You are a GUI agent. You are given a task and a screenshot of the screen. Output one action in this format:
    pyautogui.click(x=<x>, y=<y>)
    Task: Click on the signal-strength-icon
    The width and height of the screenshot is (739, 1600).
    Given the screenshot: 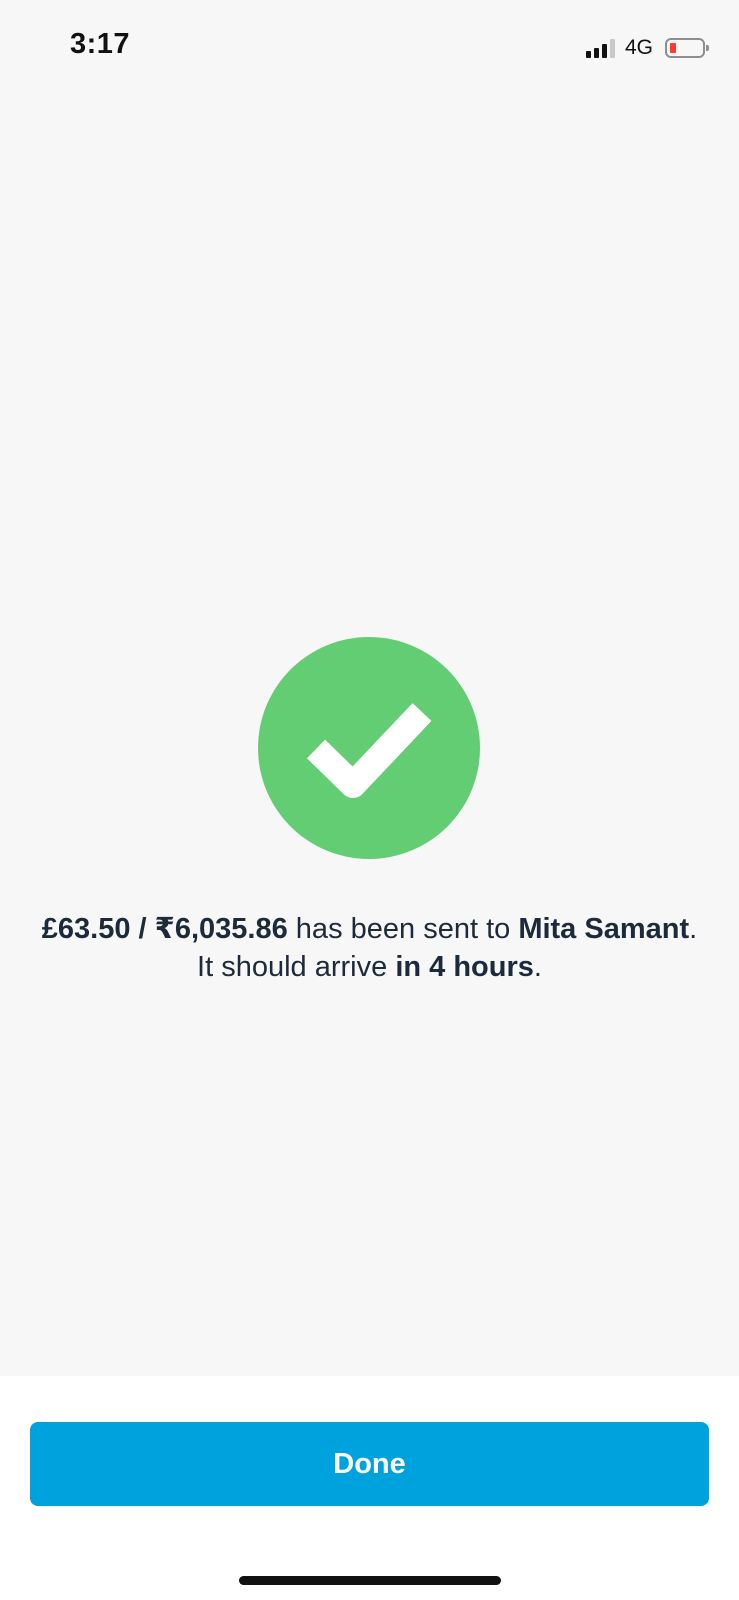 What is the action you would take?
    pyautogui.click(x=600, y=48)
    